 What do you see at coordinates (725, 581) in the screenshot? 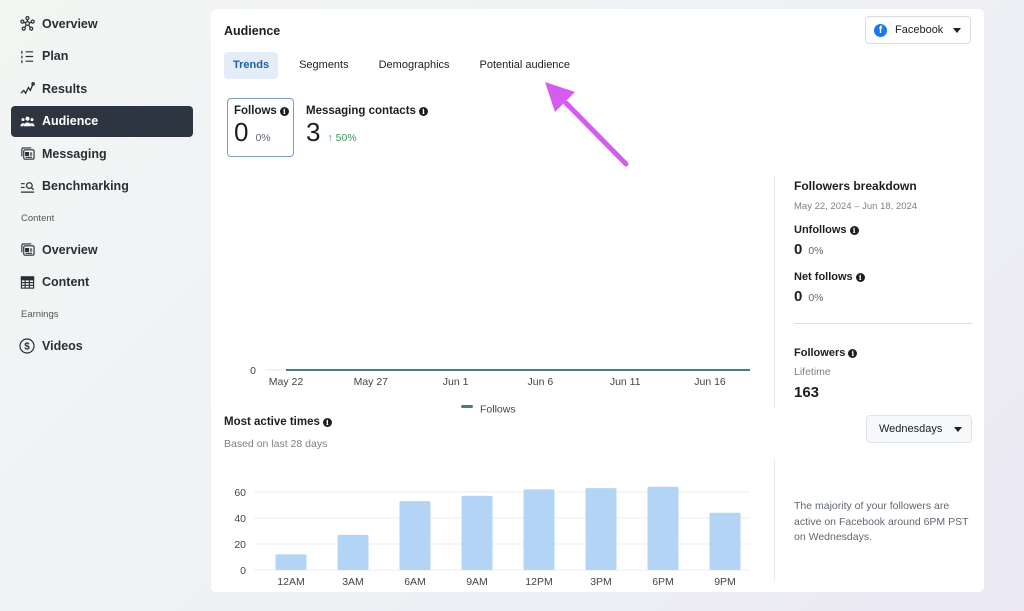
I see `x-tick-label: 9PM` at bounding box center [725, 581].